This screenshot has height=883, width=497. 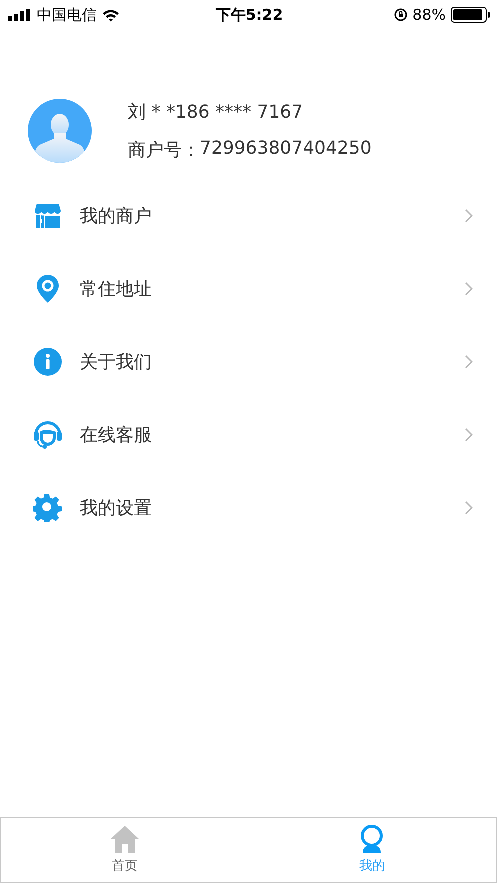 What do you see at coordinates (372, 839) in the screenshot?
I see `profile-icon` at bounding box center [372, 839].